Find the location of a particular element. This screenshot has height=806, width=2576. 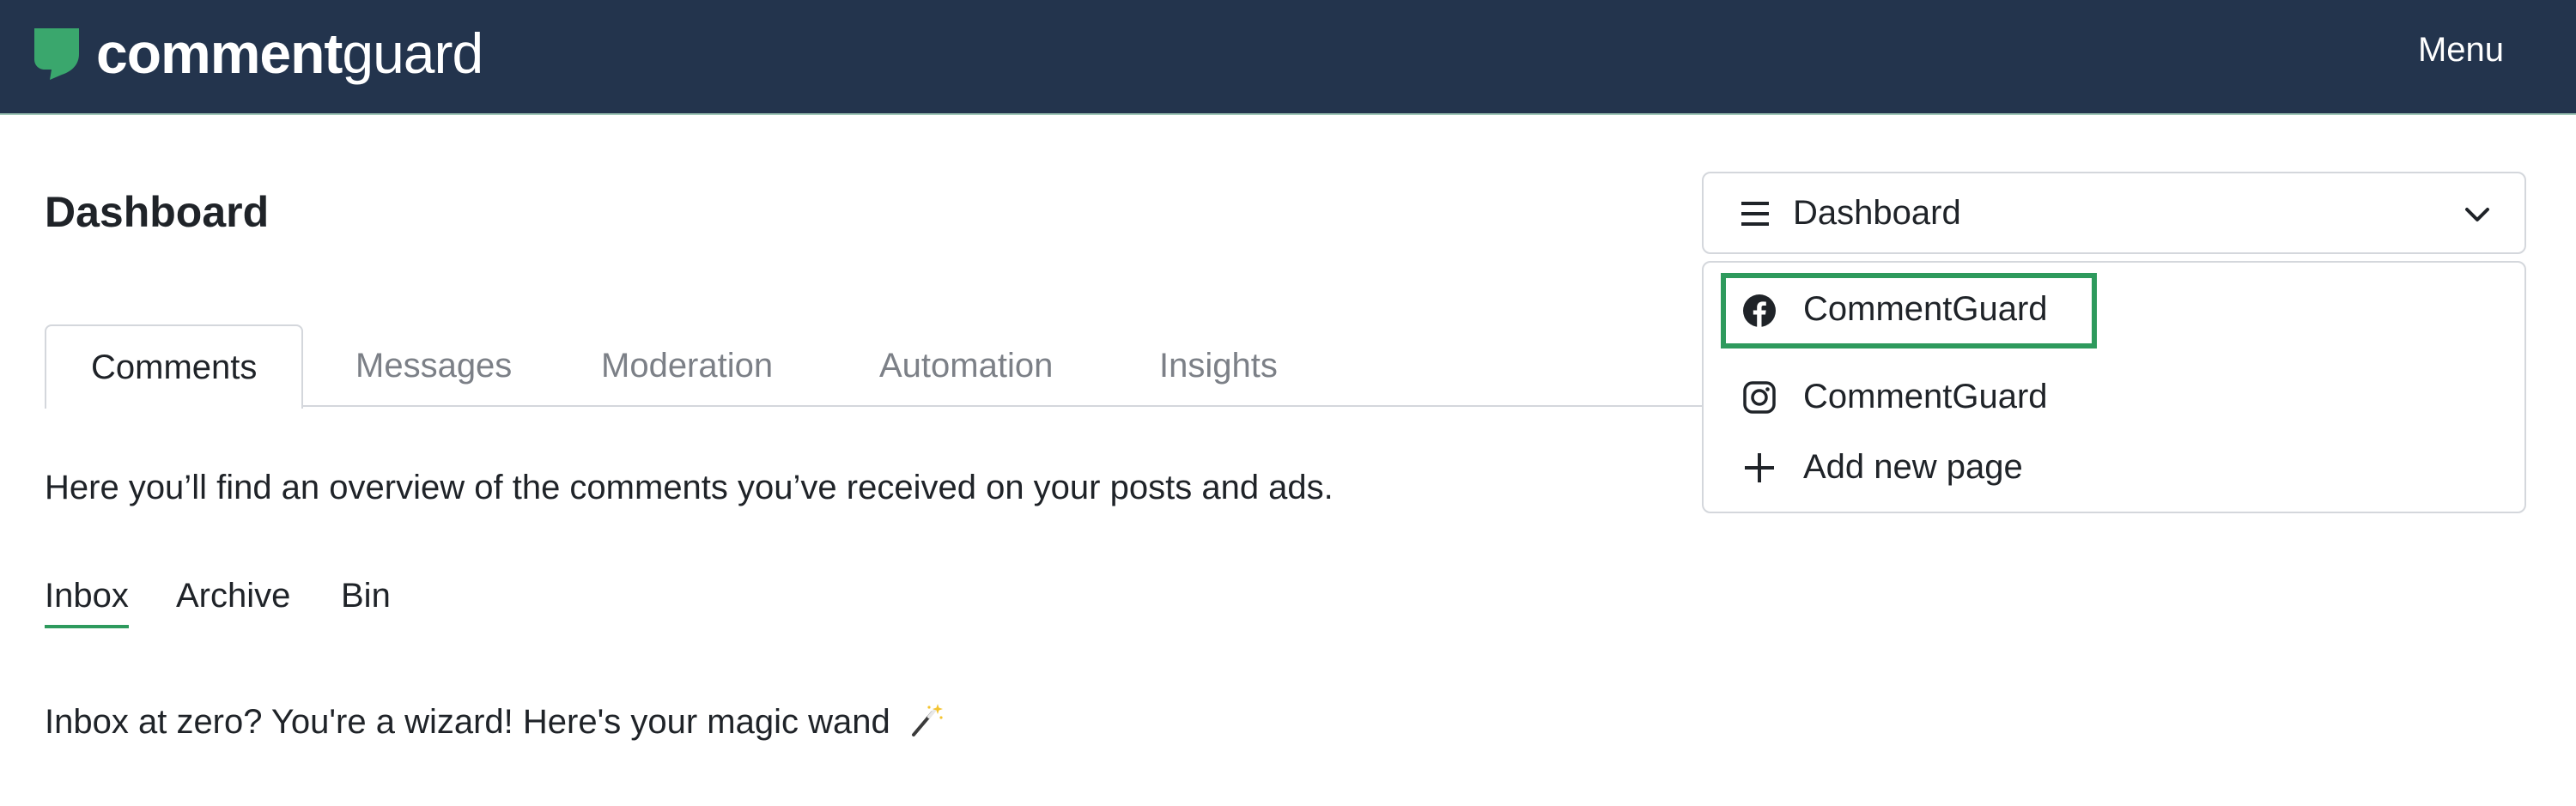

chevron-down-icon is located at coordinates (2477, 214).